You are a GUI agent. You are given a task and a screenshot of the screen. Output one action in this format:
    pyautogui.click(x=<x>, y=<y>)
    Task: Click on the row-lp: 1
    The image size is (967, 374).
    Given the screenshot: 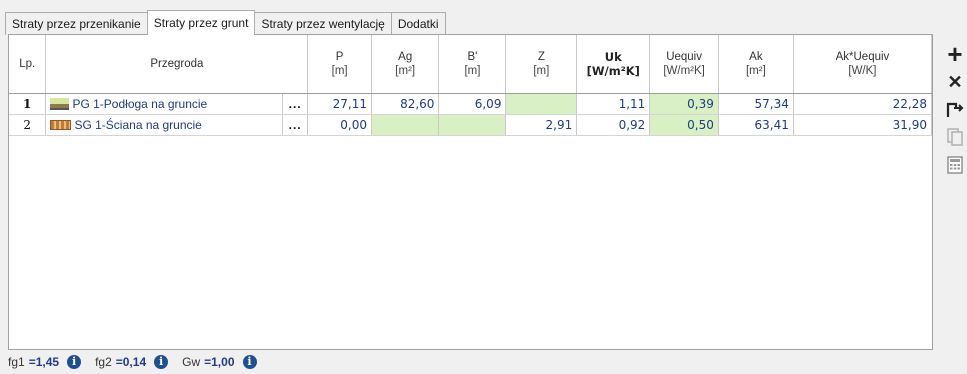 What is the action you would take?
    pyautogui.click(x=28, y=104)
    